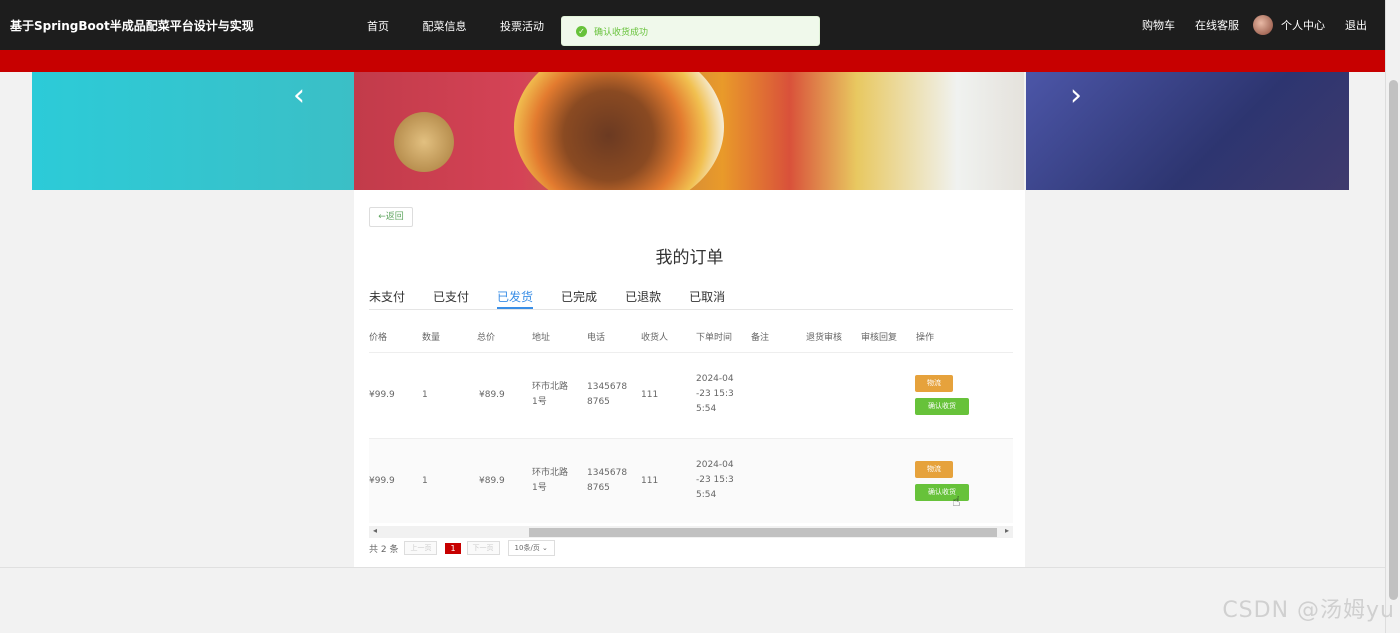  What do you see at coordinates (299, 95) in the screenshot?
I see `chevron-left-icon: ‹` at bounding box center [299, 95].